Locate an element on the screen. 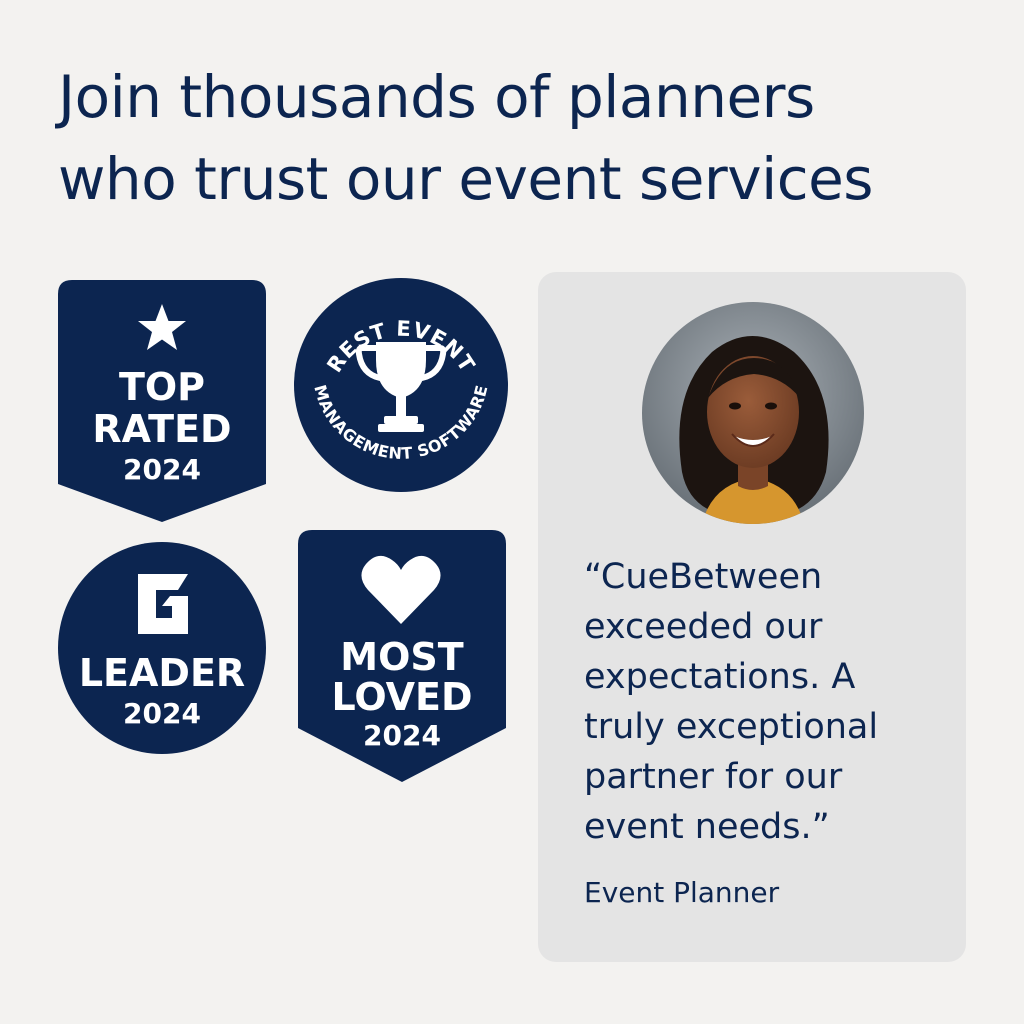 The width and height of the screenshot is (1024, 1024). leader-label: LEADER is located at coordinates (162, 673).